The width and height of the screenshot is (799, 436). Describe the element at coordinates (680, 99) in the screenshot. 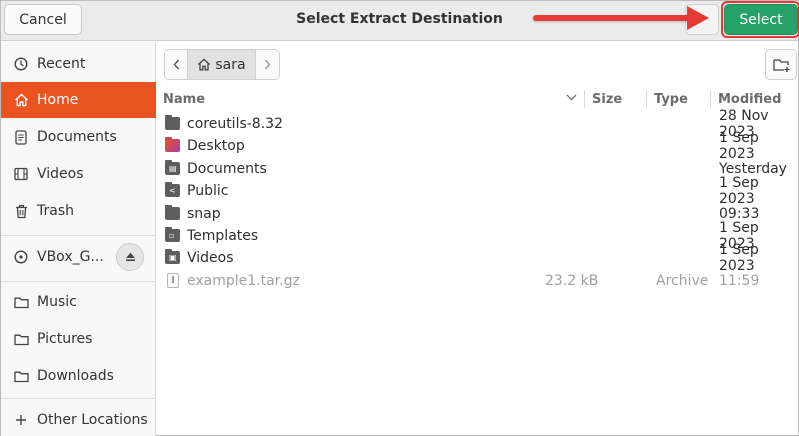

I see `column-header-type: Type` at that location.